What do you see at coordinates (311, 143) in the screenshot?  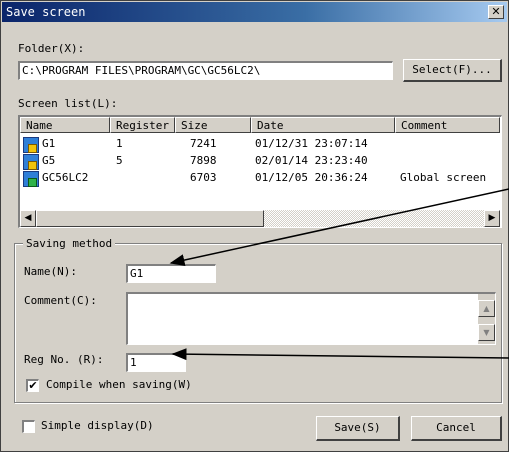 I see `row-date: 01/12/31 23:07:14` at bounding box center [311, 143].